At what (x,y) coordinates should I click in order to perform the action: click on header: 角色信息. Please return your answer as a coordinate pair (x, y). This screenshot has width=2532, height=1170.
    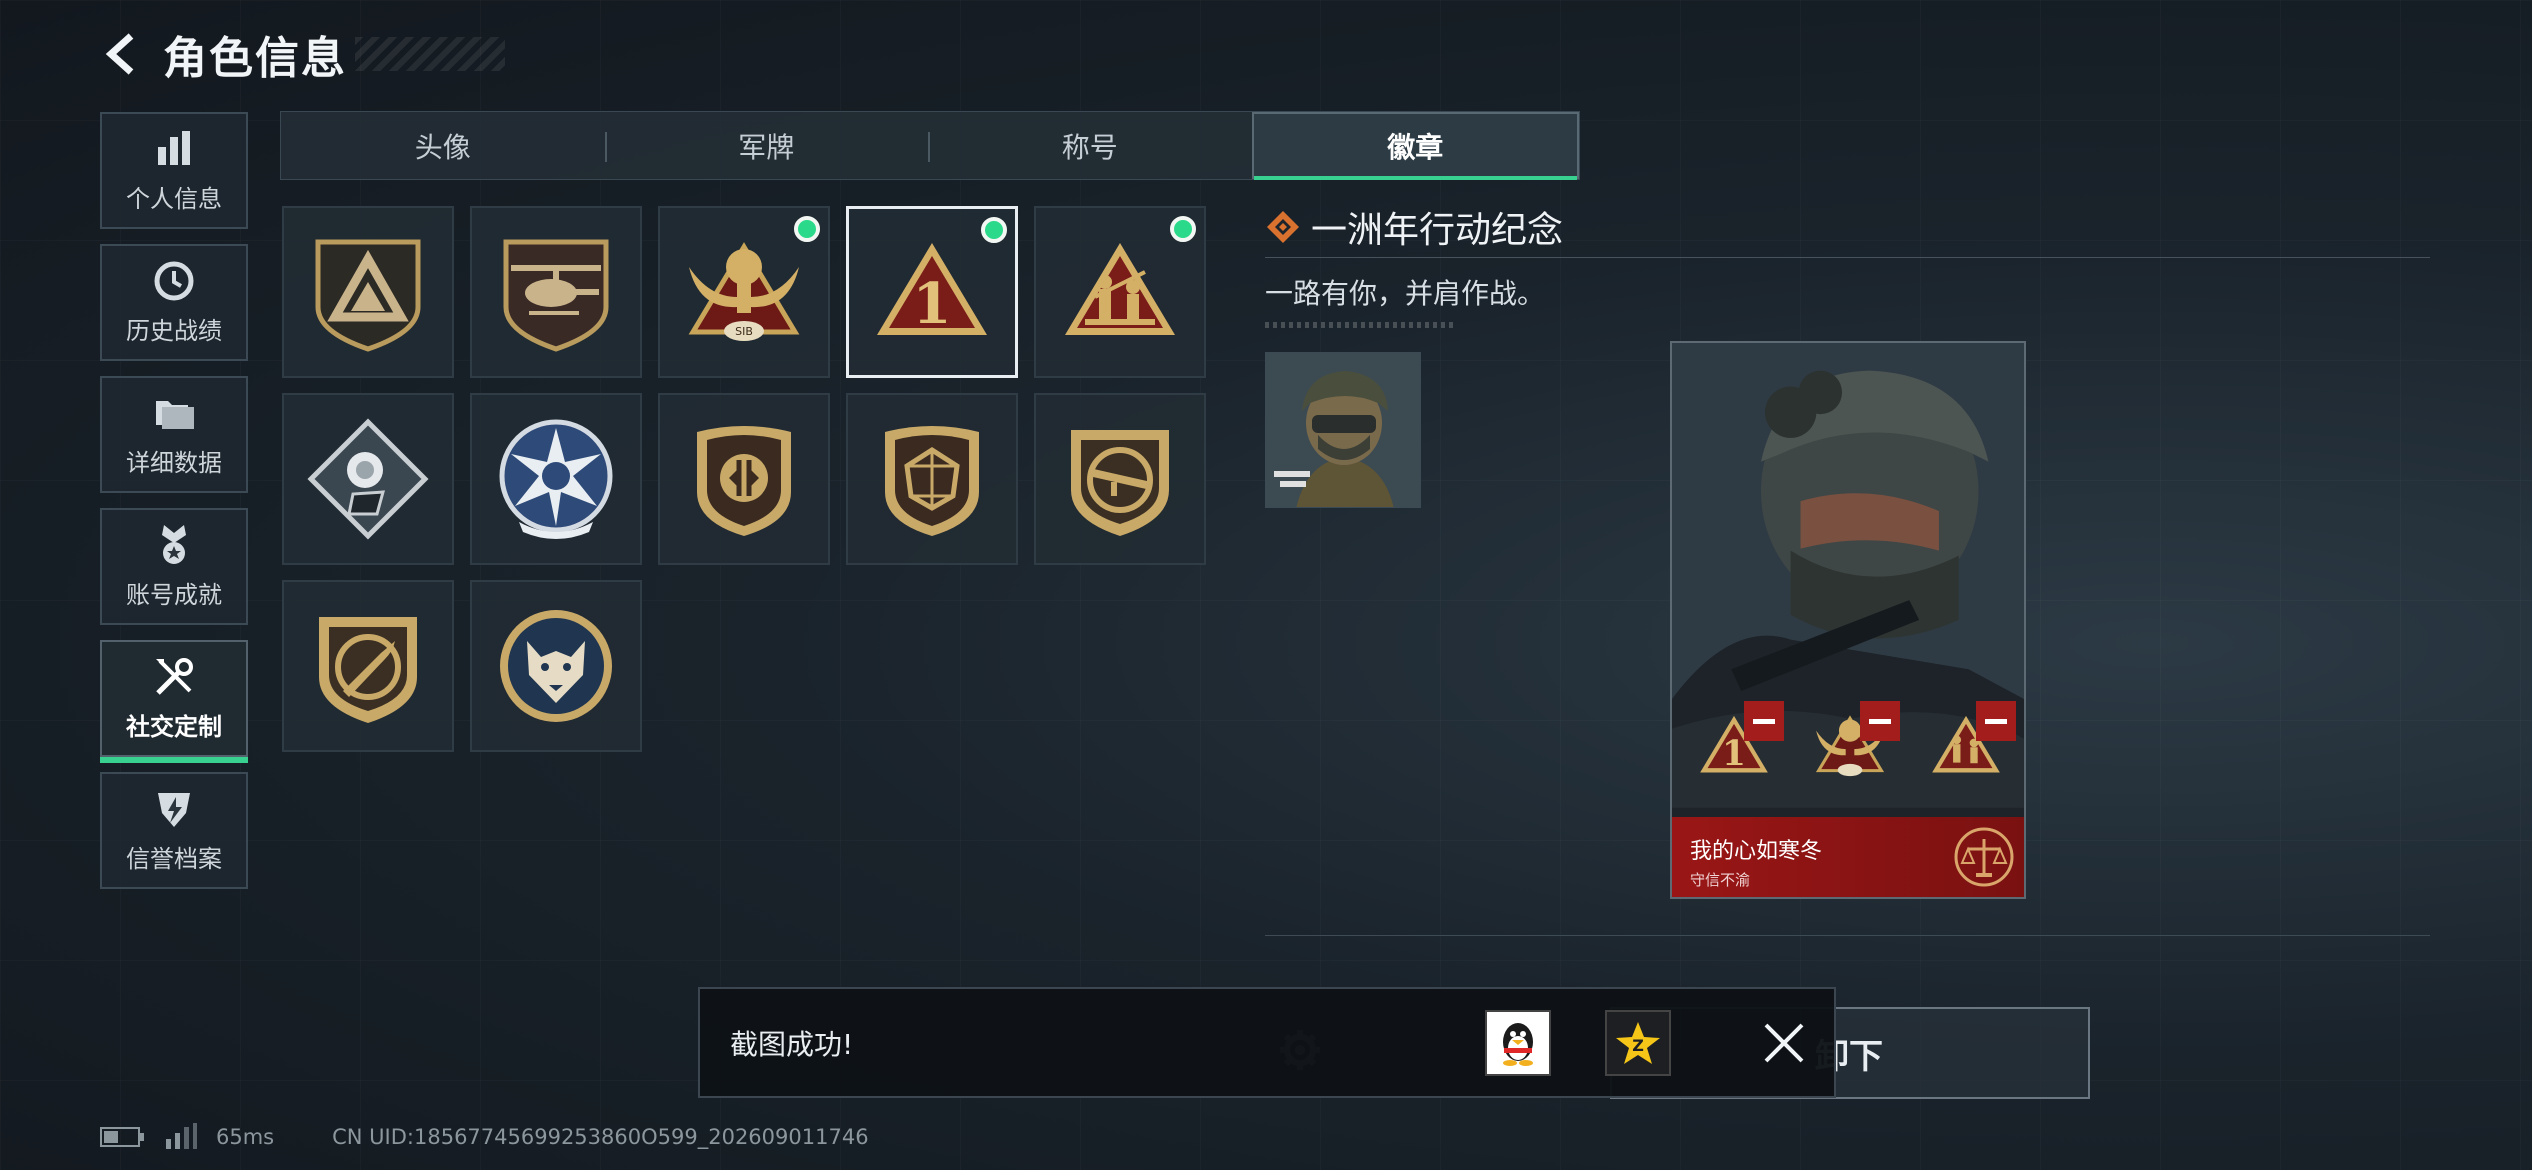
    Looking at the image, I should click on (300, 54).